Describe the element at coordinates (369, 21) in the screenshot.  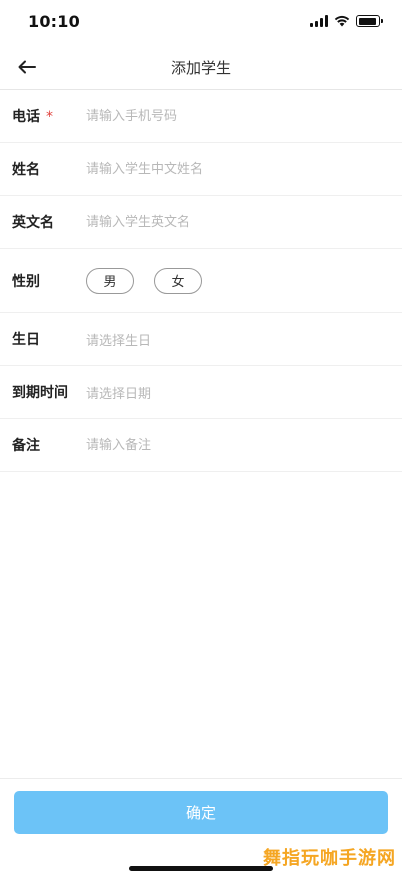
I see `battery-icon` at that location.